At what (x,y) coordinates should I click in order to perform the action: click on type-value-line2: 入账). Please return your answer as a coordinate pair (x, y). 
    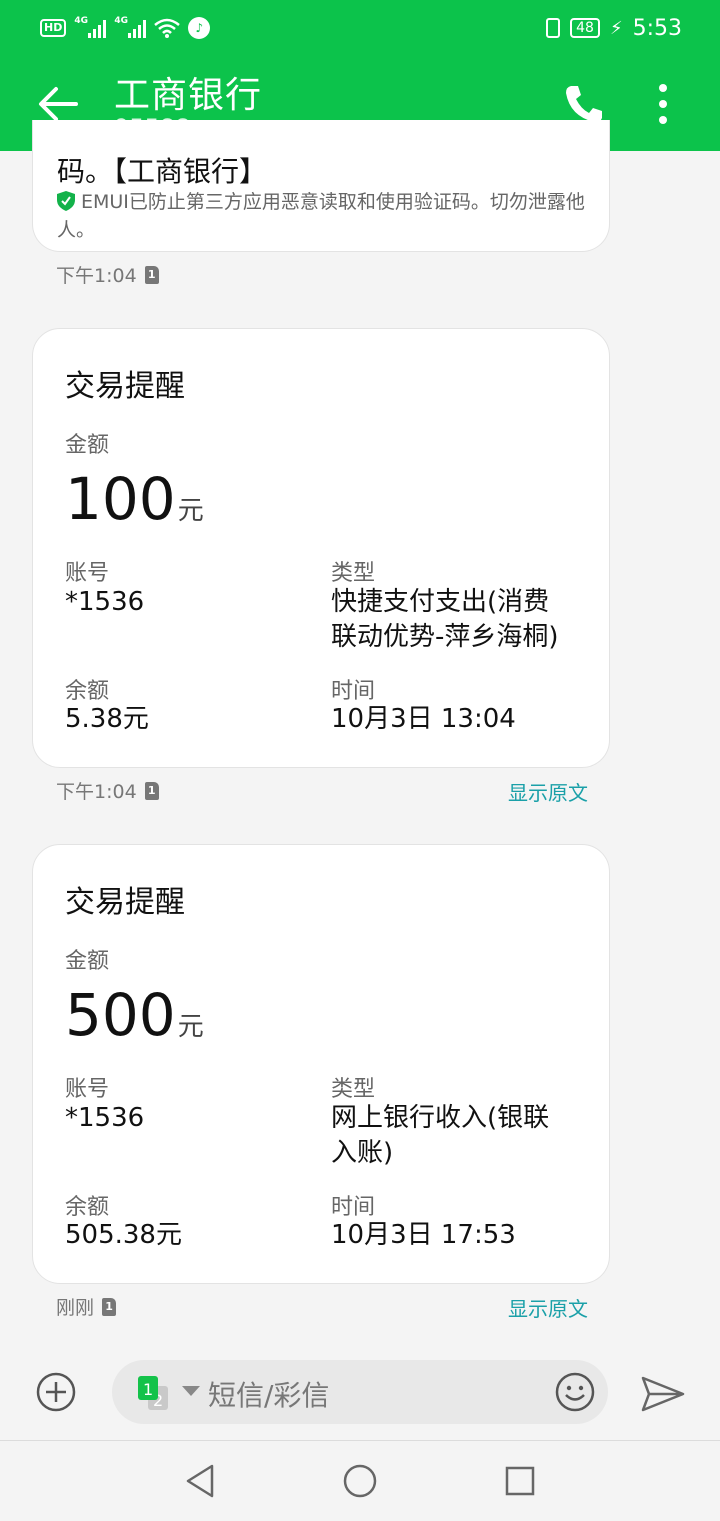
    Looking at the image, I should click on (362, 1153).